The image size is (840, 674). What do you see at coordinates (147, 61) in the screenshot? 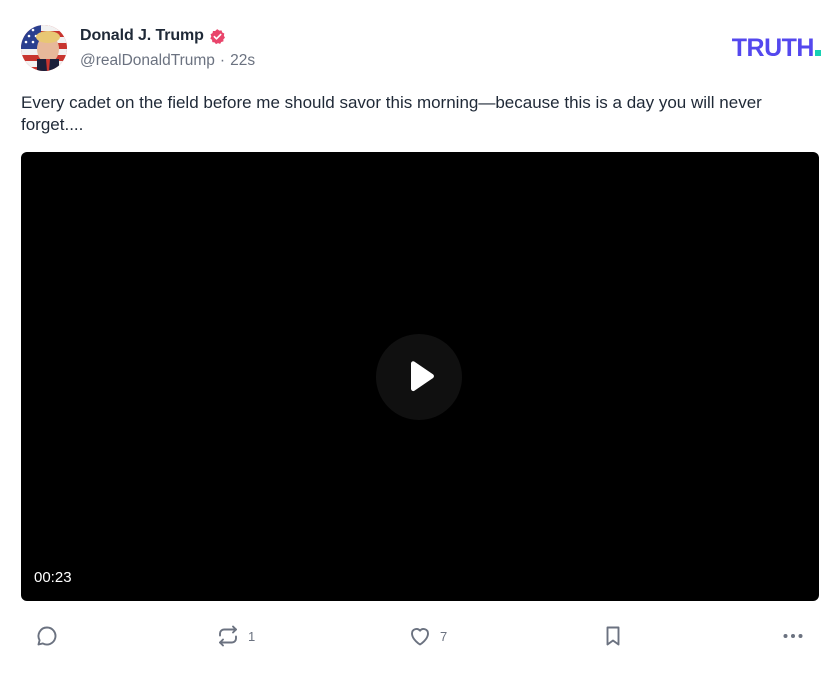
I see `author-handle: @realDonaldTrump` at bounding box center [147, 61].